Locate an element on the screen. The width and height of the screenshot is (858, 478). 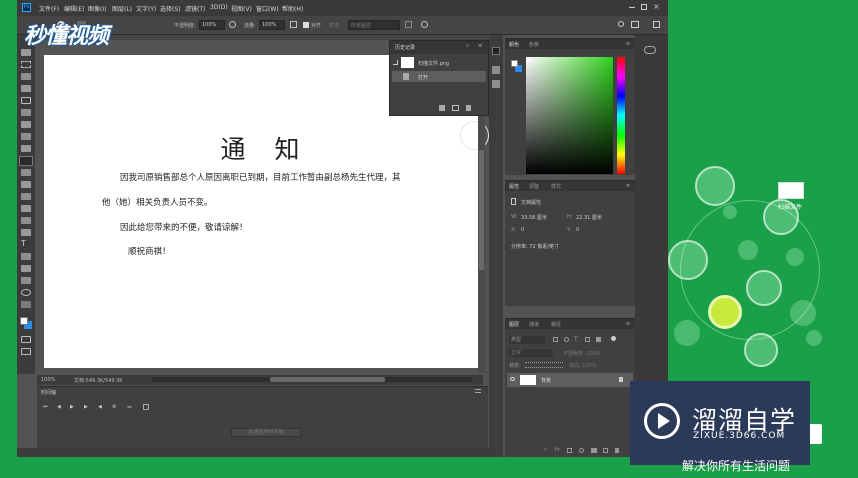
history-menu-icon: ≡ is located at coordinates (480, 46).